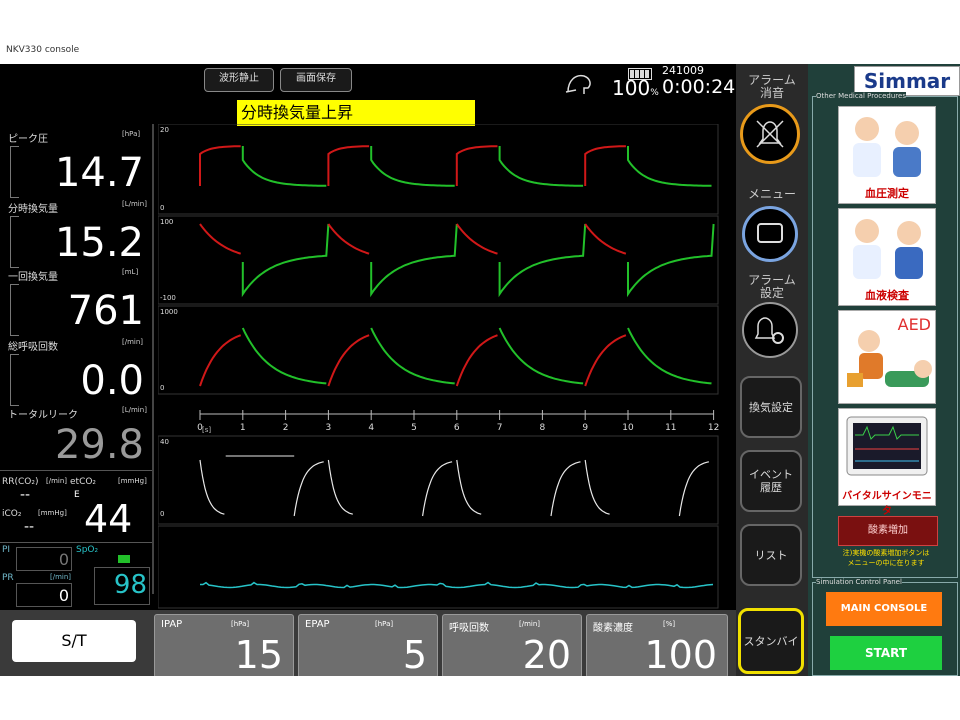  Describe the element at coordinates (887, 193) in the screenshot. I see `card-label: 血圧測定` at that location.